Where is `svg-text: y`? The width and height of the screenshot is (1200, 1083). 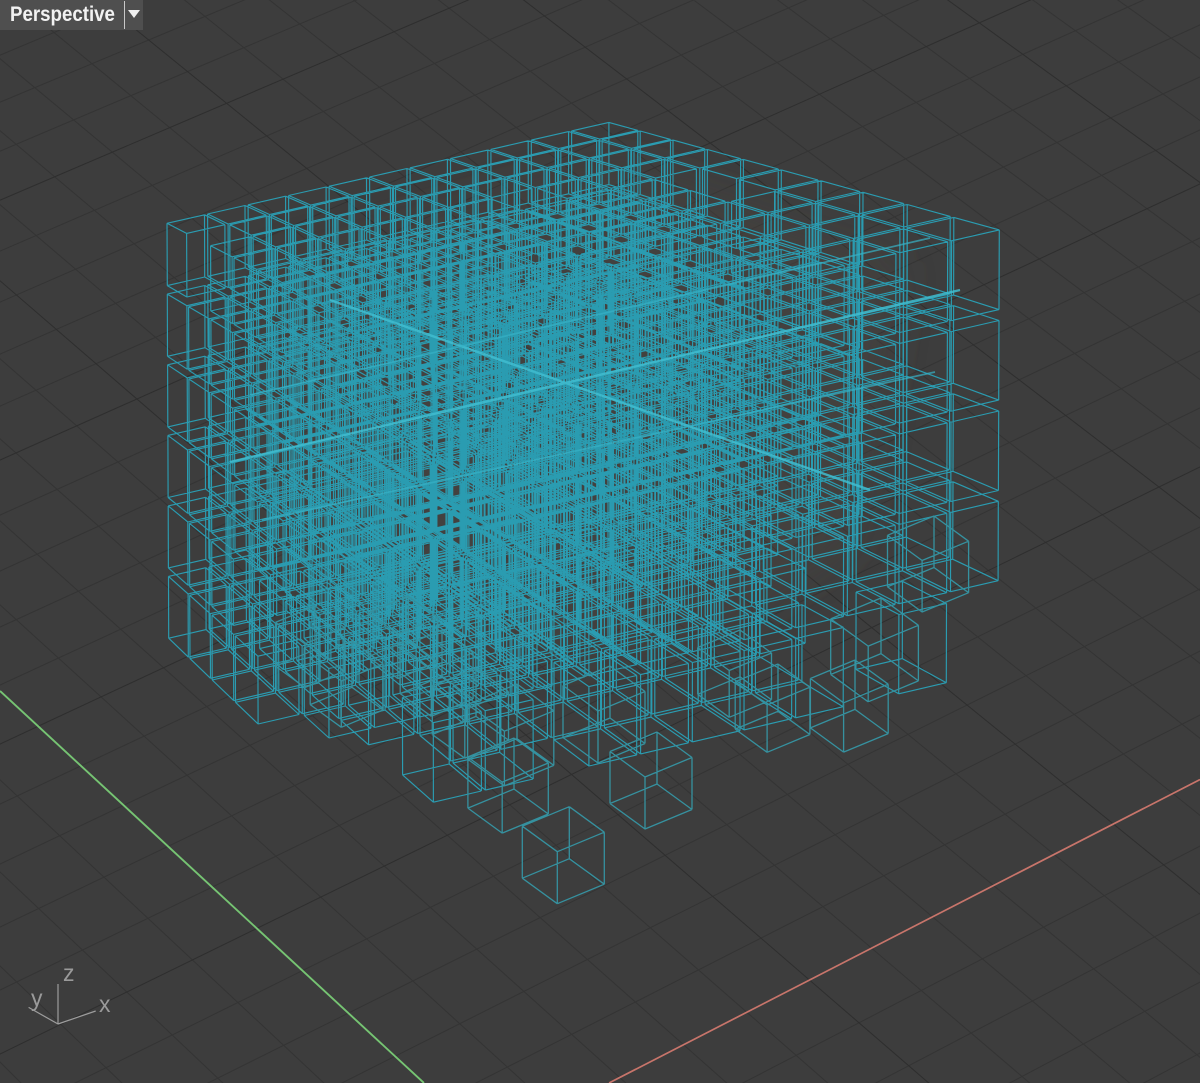 svg-text: y is located at coordinates (37, 998).